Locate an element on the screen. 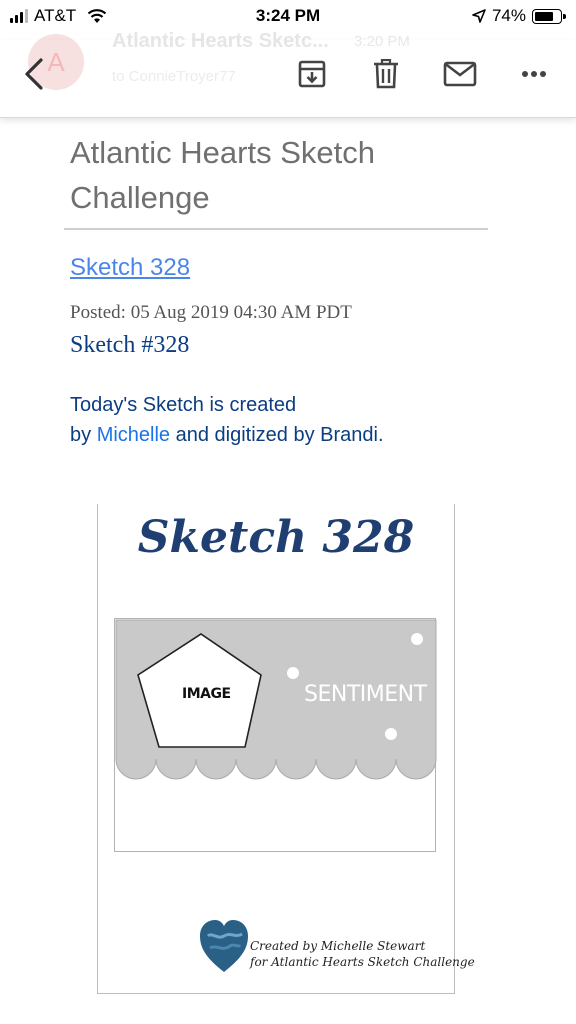 The width and height of the screenshot is (576, 1024). battery-icon is located at coordinates (549, 16).